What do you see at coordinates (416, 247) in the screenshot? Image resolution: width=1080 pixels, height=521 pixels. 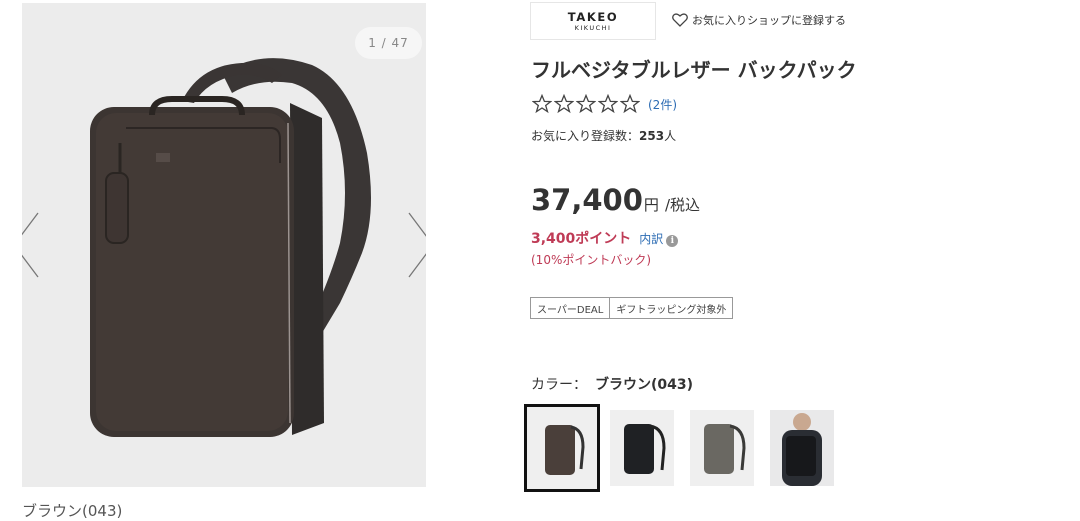 I see `next-image-arrow-icon` at bounding box center [416, 247].